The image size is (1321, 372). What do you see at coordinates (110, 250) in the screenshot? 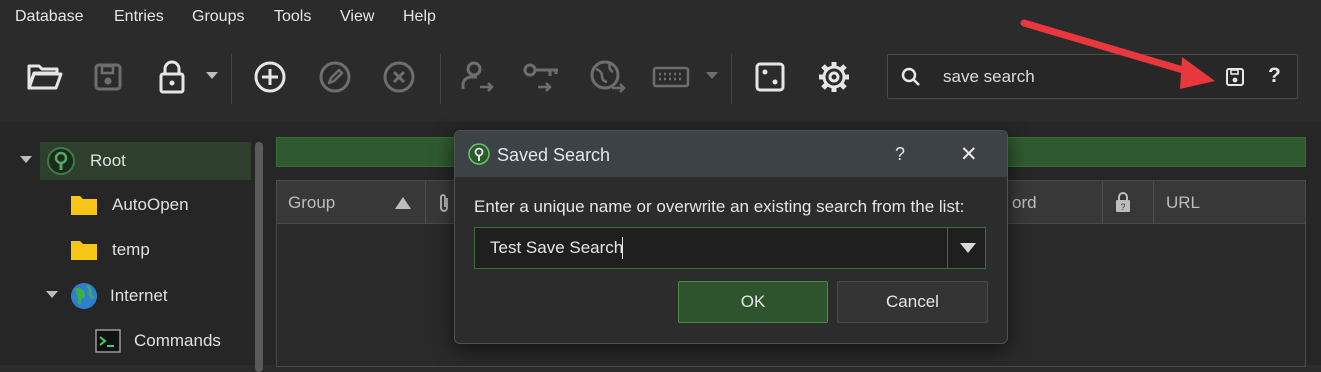
I see `tree-item-temp: temp` at bounding box center [110, 250].